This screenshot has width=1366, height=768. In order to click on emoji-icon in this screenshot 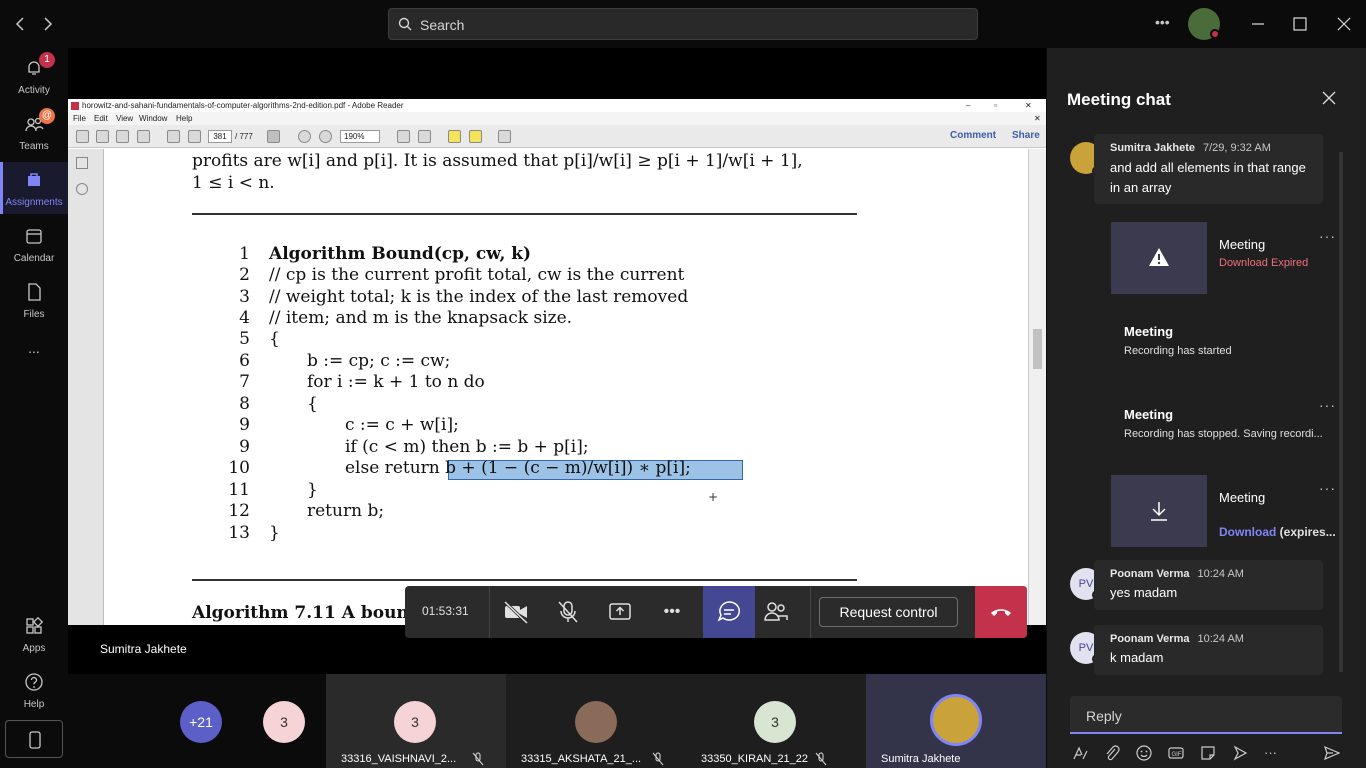, I will do `click(1144, 753)`.